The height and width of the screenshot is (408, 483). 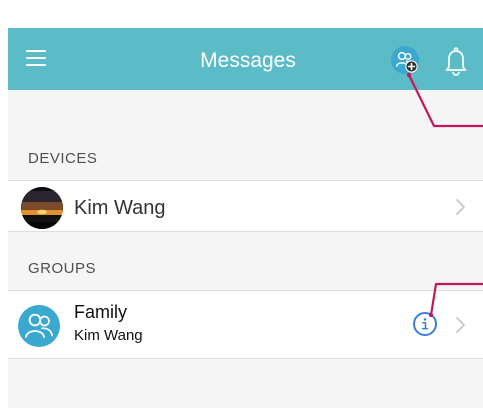 I want to click on group-add-button, so click(x=405, y=60).